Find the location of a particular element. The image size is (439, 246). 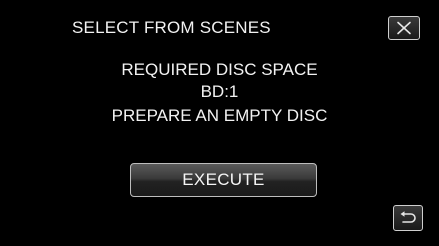

back-button is located at coordinates (408, 218).